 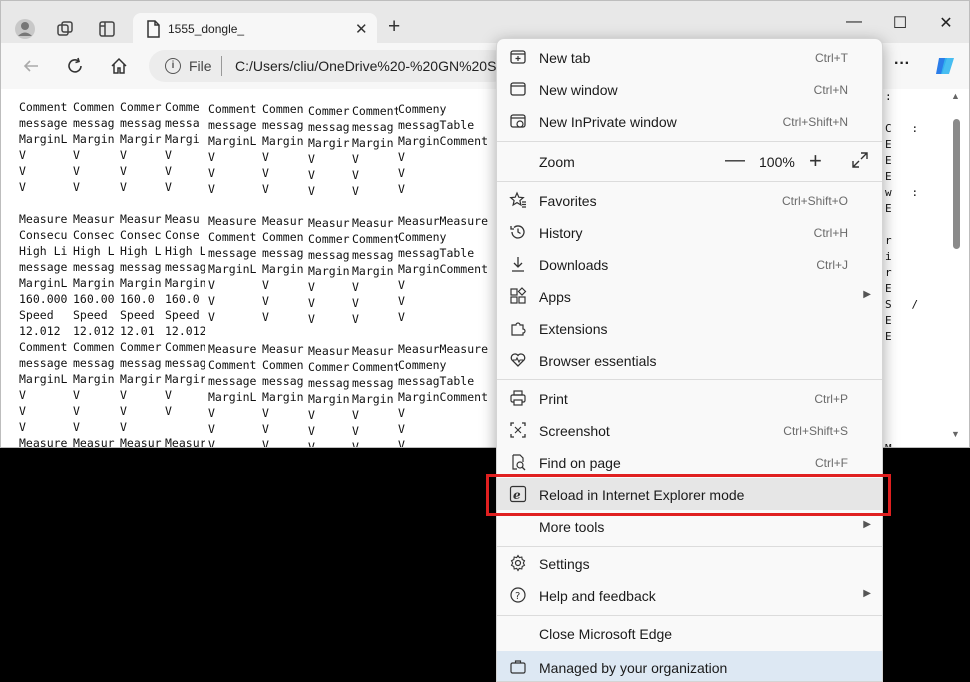 What do you see at coordinates (370, 66) in the screenshot?
I see `address-text: C:/Users/cliu/OneDrive%20-%20GN%20St` at bounding box center [370, 66].